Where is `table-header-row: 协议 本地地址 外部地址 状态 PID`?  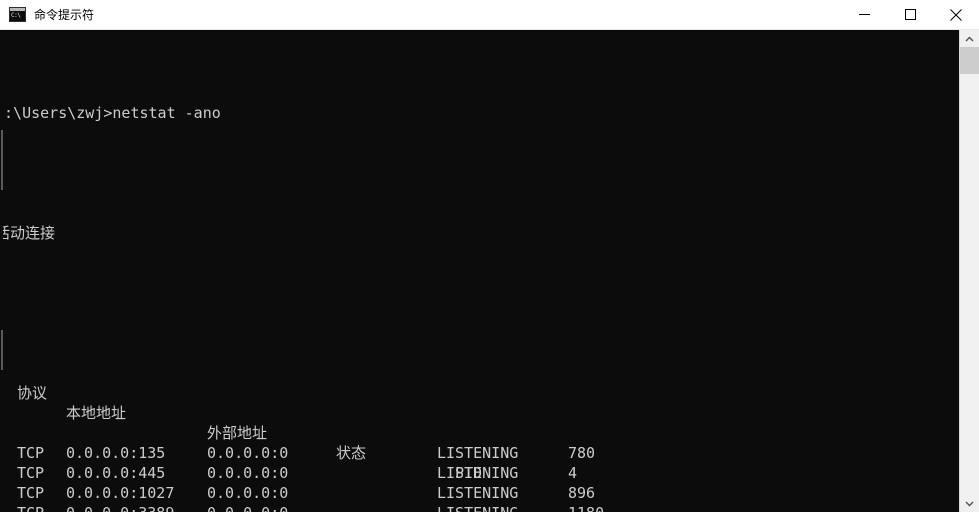
table-header-row: 协议 本地地址 外部地址 状态 PID is located at coordinates (241, 422).